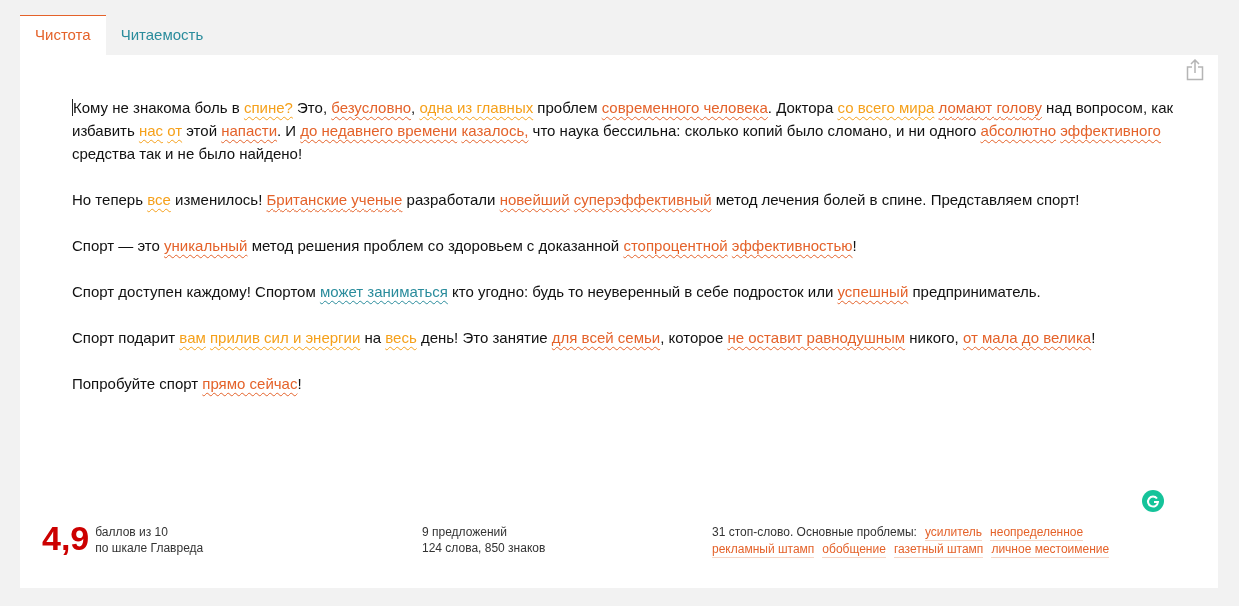 Image resolution: width=1239 pixels, height=606 pixels. Describe the element at coordinates (1195, 70) in the screenshot. I see `share-icon` at that location.